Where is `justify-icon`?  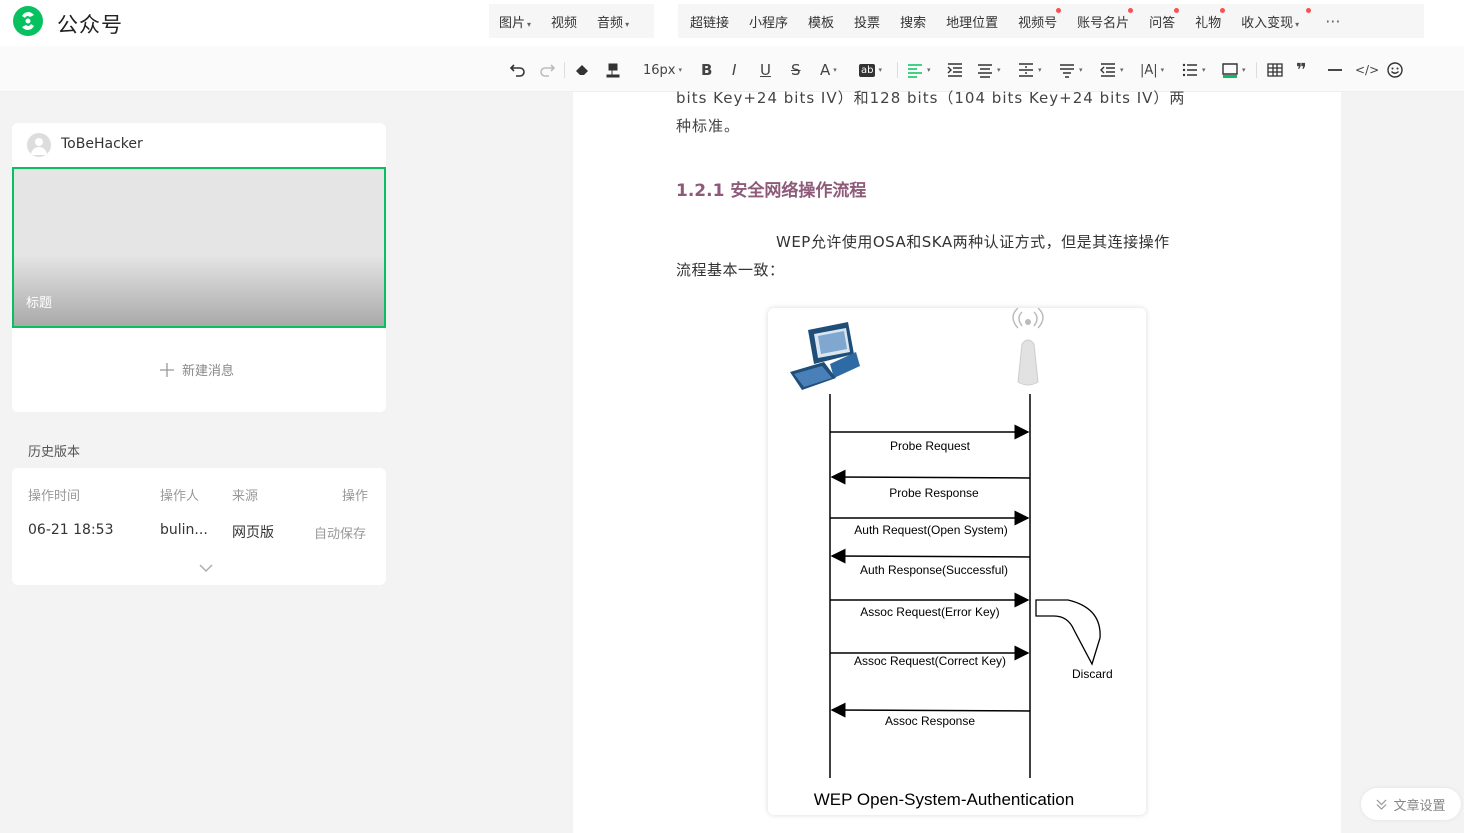 justify-icon is located at coordinates (985, 71).